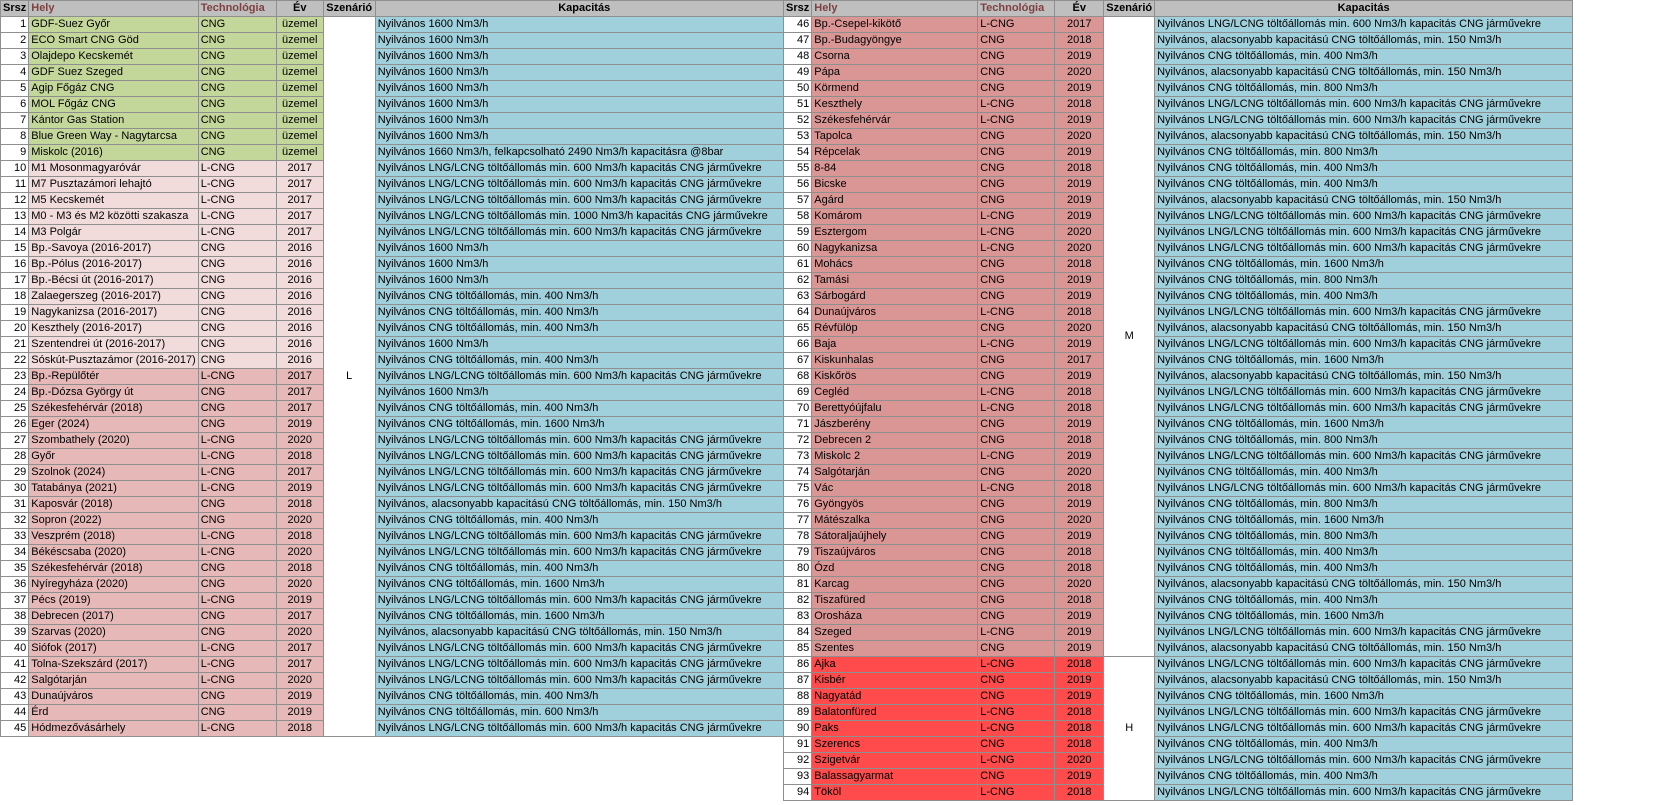  Describe the element at coordinates (797, 72) in the screenshot. I see `row-number-cell: 49` at that location.